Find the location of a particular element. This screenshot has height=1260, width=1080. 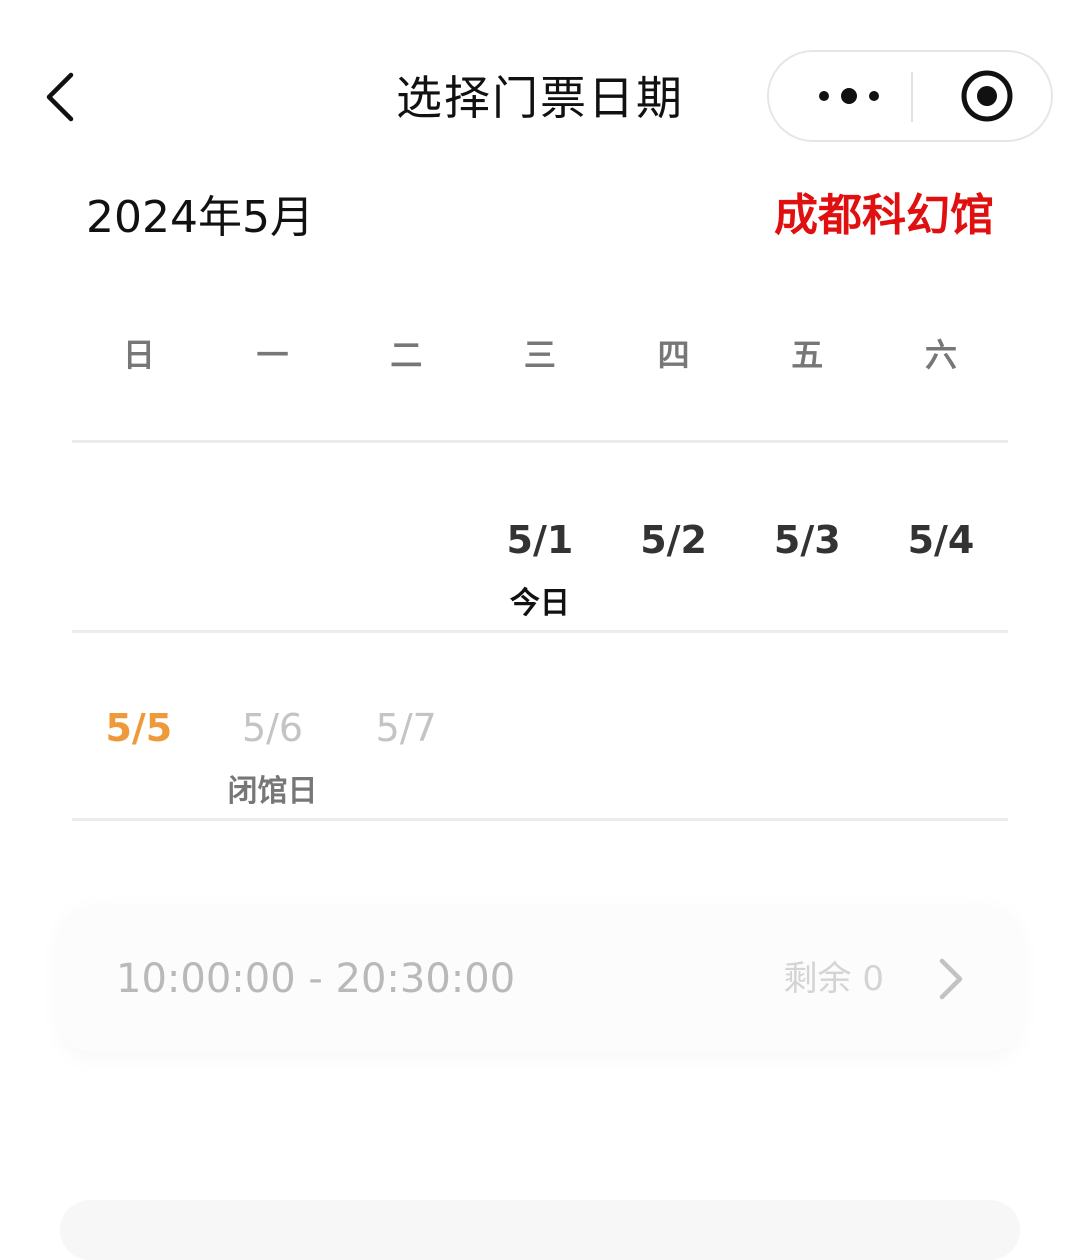

weekday-wed: 三 is located at coordinates (539, 355).